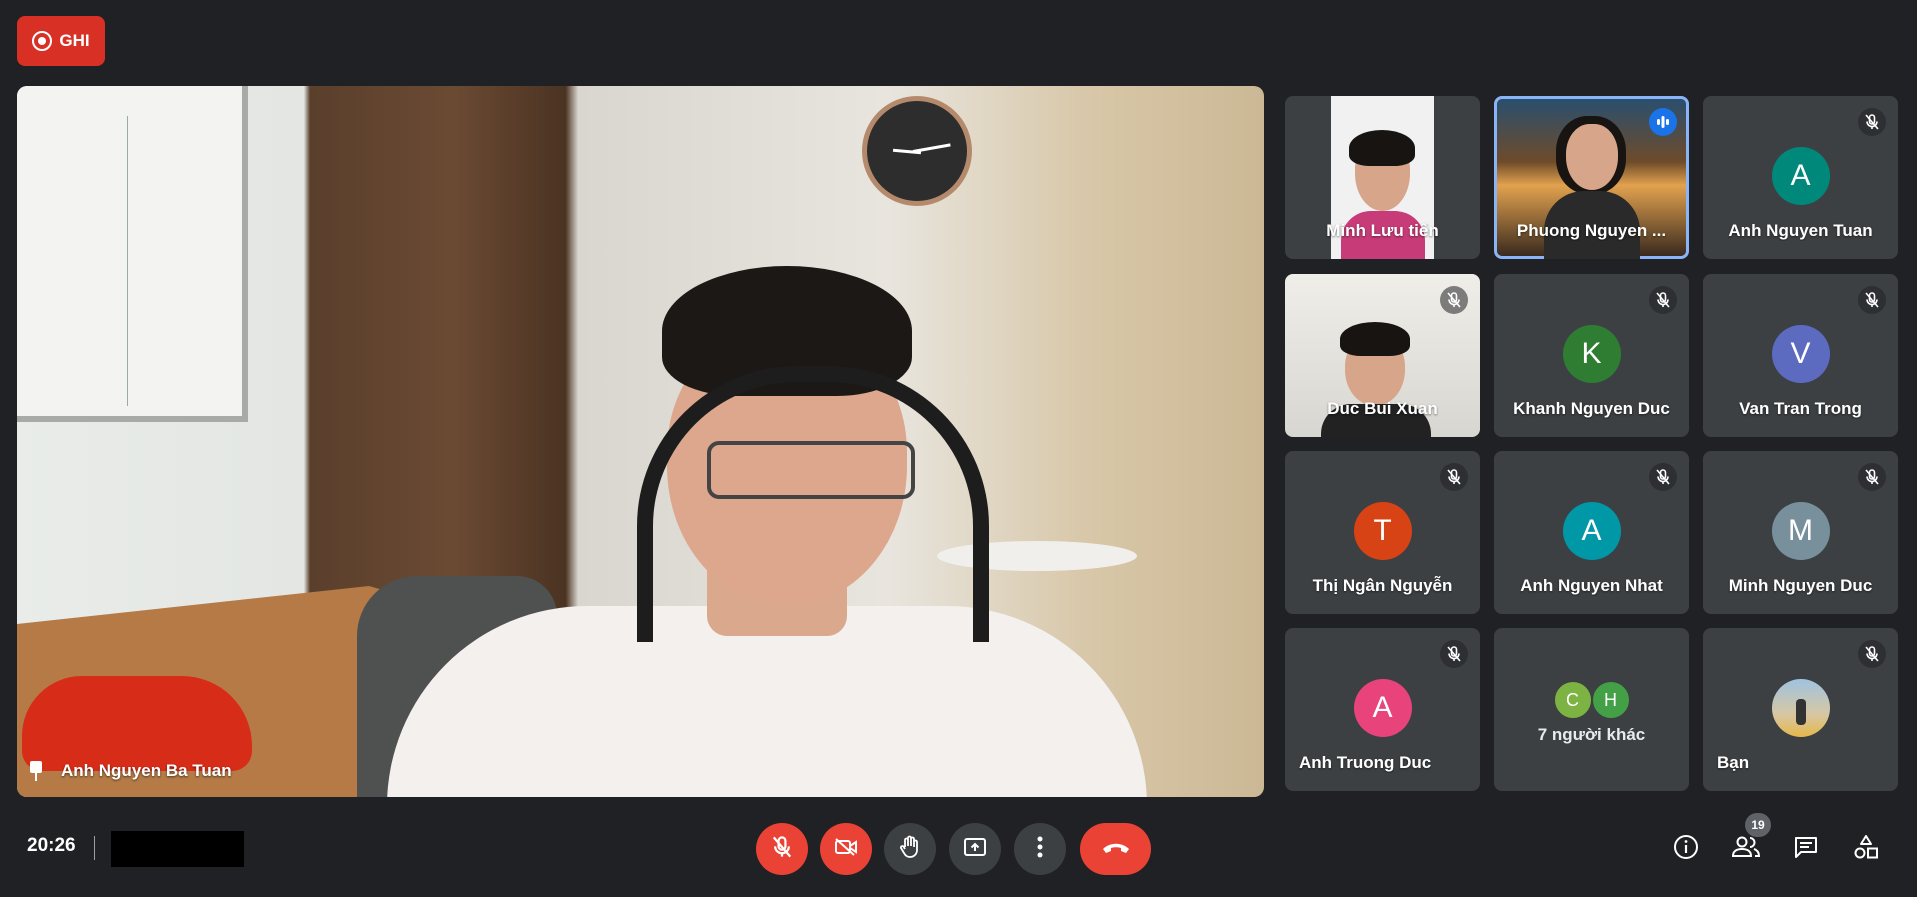 The image size is (1917, 897). What do you see at coordinates (1591, 408) in the screenshot?
I see `participant-name: Khanh Nguyen Duc` at bounding box center [1591, 408].